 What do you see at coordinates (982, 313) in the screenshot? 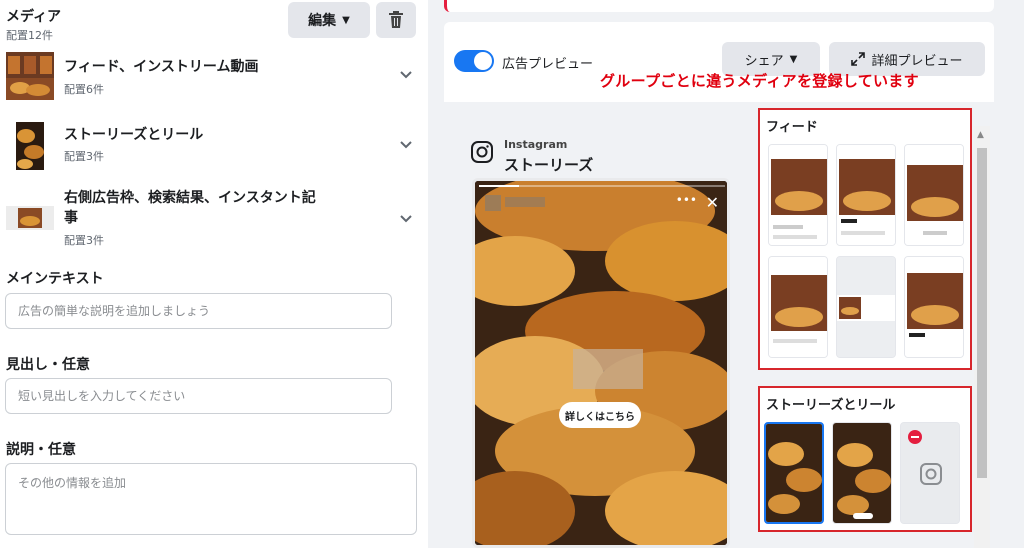
I see `scroll-thumb` at bounding box center [982, 313].